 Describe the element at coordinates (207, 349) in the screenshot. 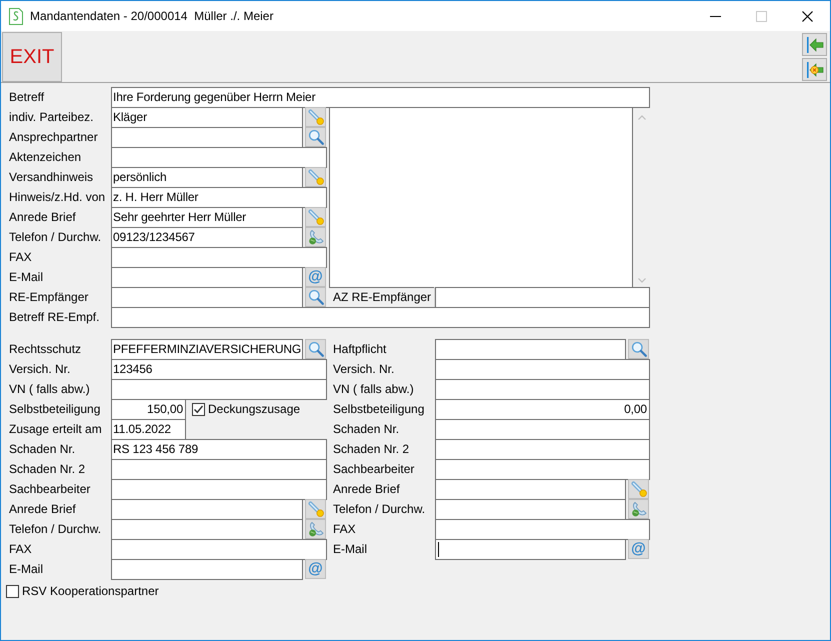

I see `input-field: PFEFFERMINZIAVERSICHERUNG` at that location.